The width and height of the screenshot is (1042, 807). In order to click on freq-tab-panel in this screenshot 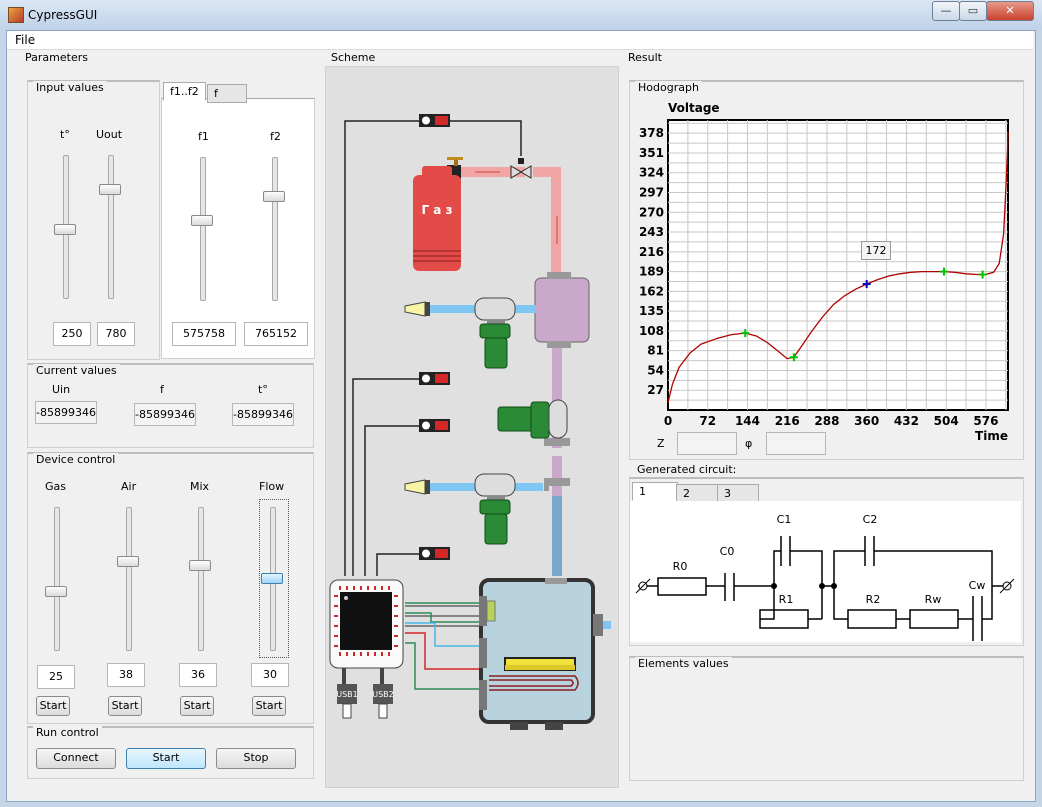, I will do `click(238, 228)`.